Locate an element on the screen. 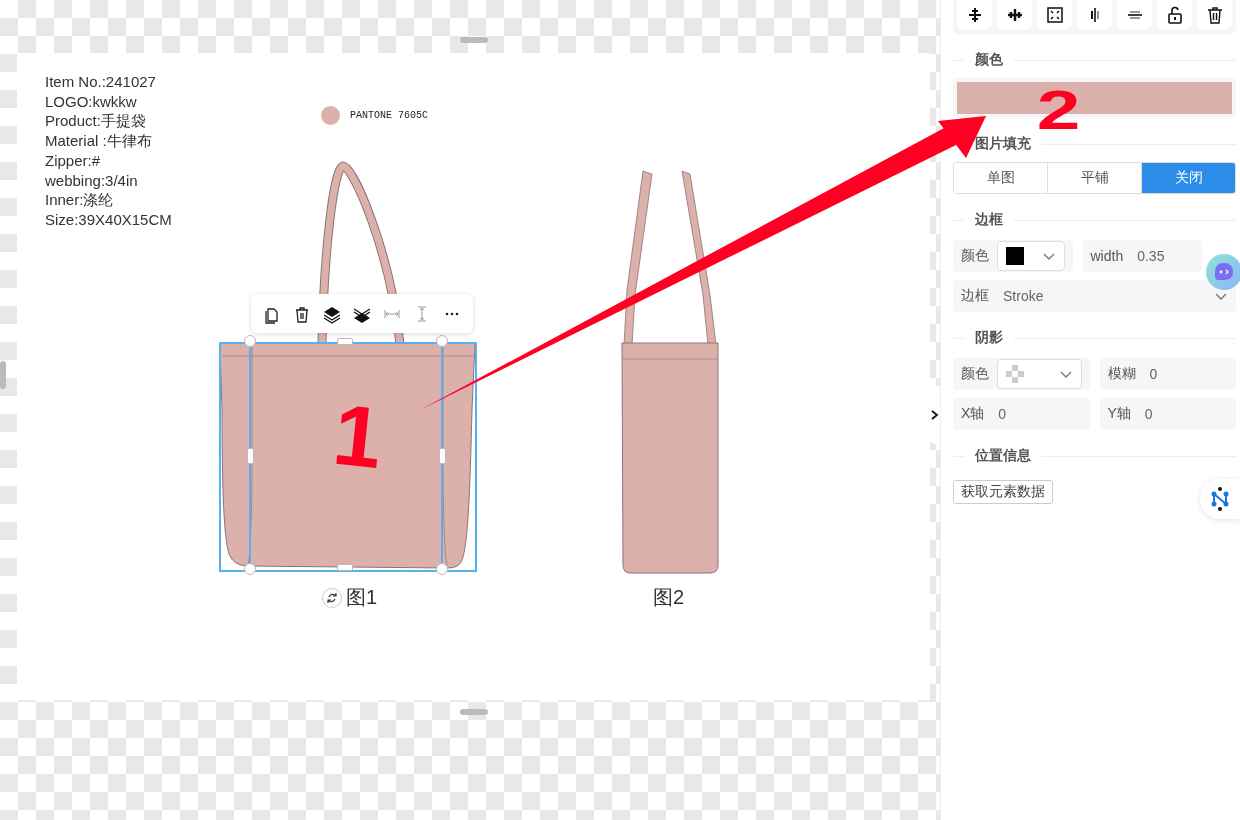 The image size is (1240, 820). figure-caption: 图1 is located at coordinates (362, 597).